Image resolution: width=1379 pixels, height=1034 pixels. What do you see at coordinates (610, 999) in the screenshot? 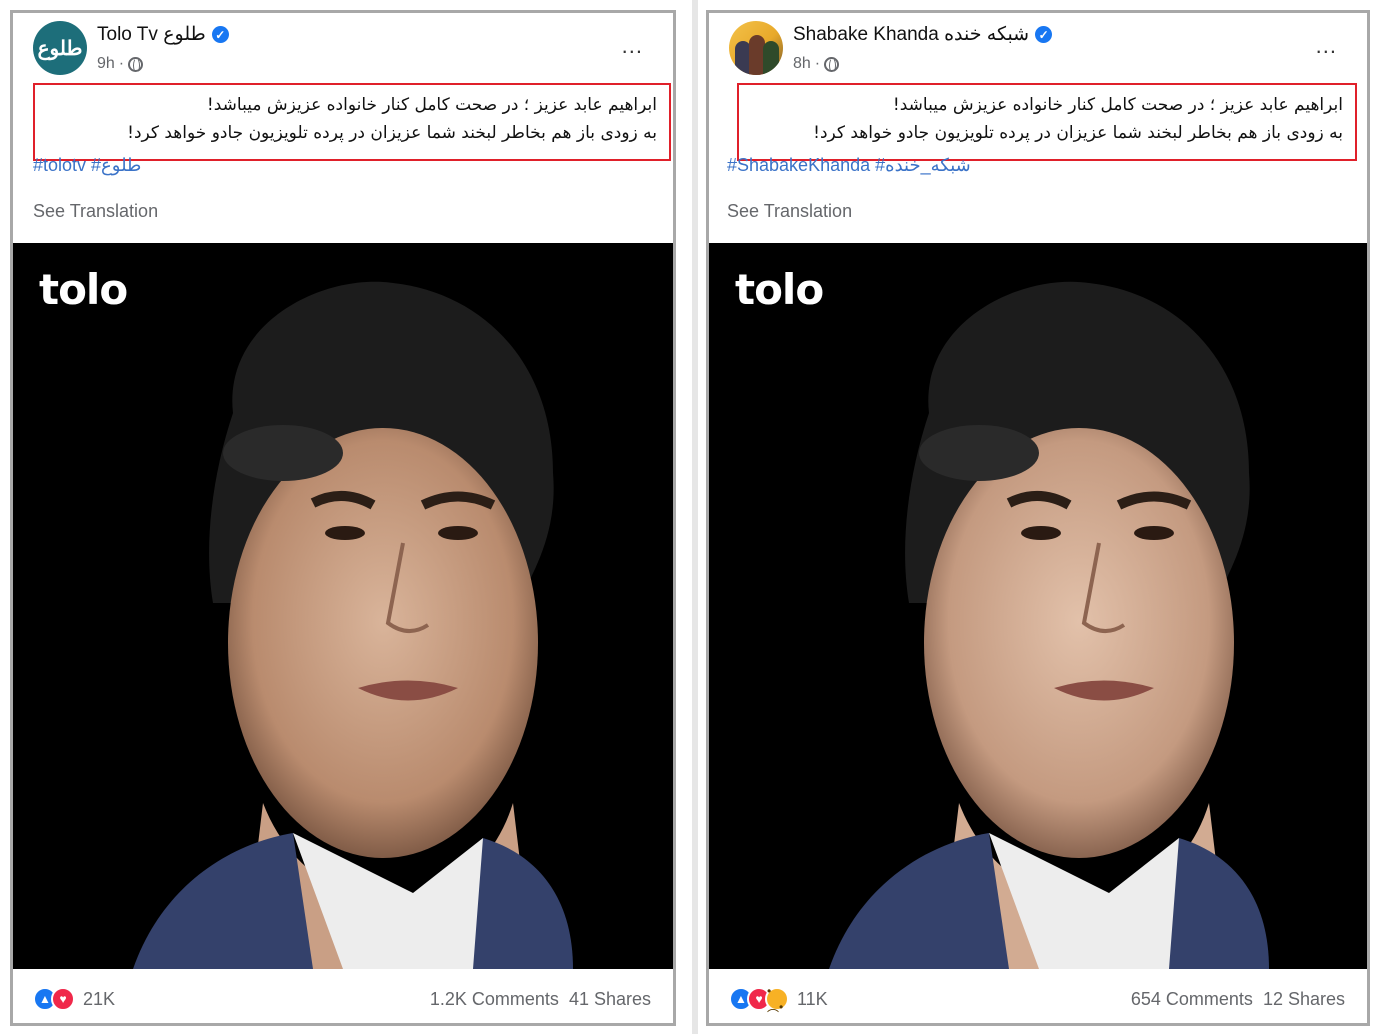
I see `shares-count: 41 Shares` at bounding box center [610, 999].